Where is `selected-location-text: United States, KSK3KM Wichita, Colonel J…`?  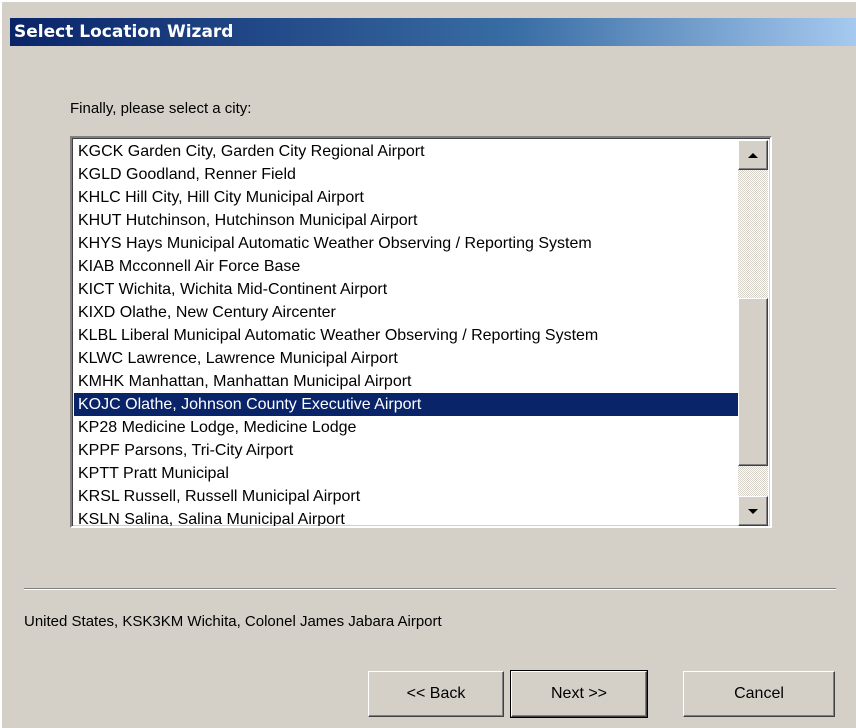
selected-location-text: United States, KSK3KM Wichita, Colonel J… is located at coordinates (233, 621).